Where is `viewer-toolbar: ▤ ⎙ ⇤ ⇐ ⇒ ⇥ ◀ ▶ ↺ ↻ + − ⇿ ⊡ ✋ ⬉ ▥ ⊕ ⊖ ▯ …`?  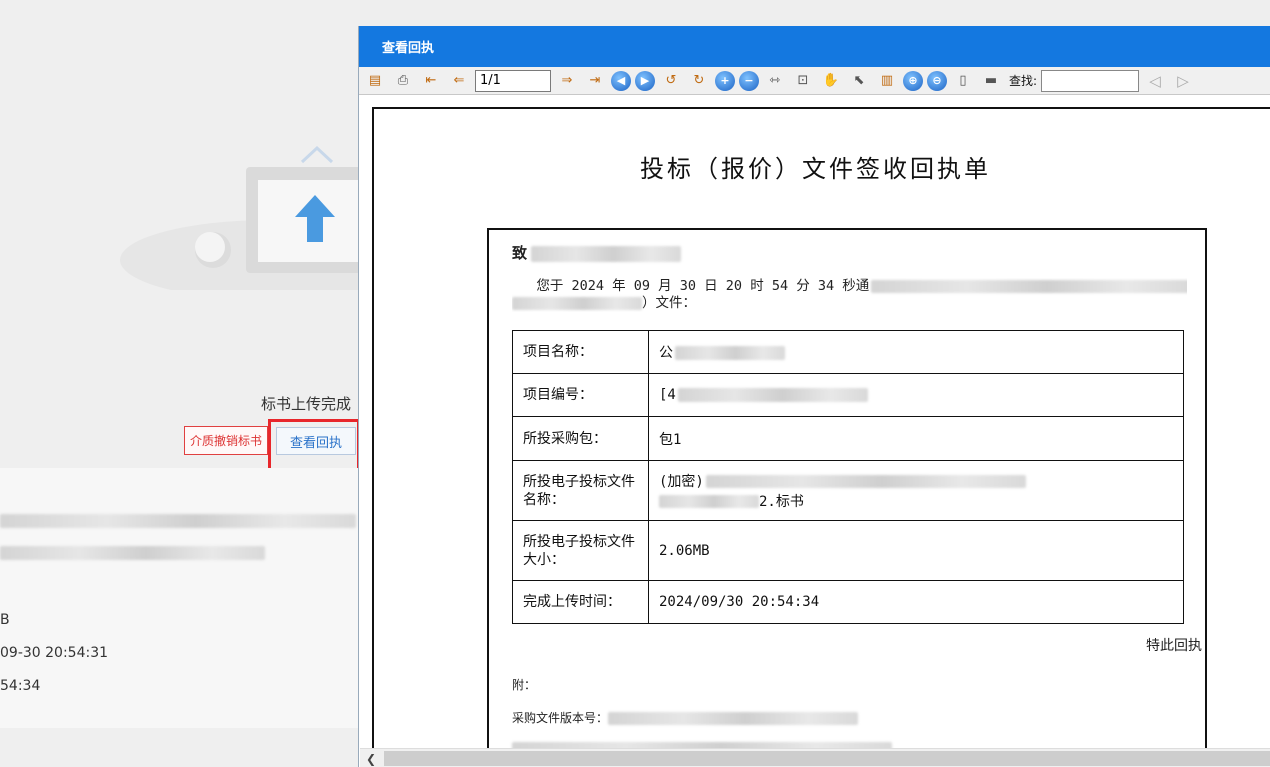 viewer-toolbar: ▤ ⎙ ⇤ ⇐ ⇒ ⇥ ◀ ▶ ↺ ↻ + − ⇿ ⊡ ✋ ⬉ ▥ ⊕ ⊖ ▯ … is located at coordinates (814, 81).